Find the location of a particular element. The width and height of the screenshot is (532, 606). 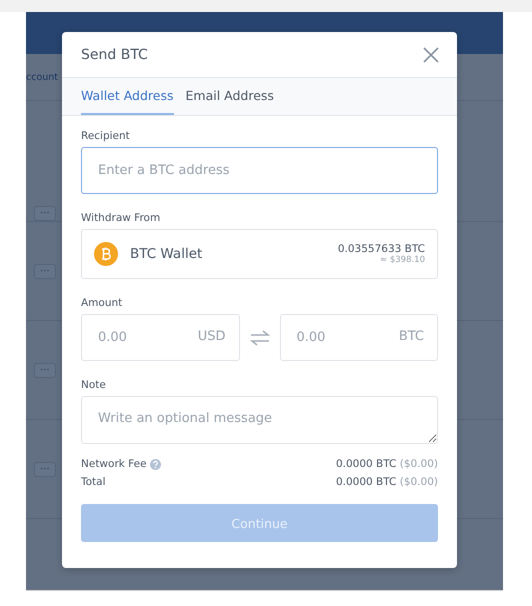

close-icon is located at coordinates (431, 54).